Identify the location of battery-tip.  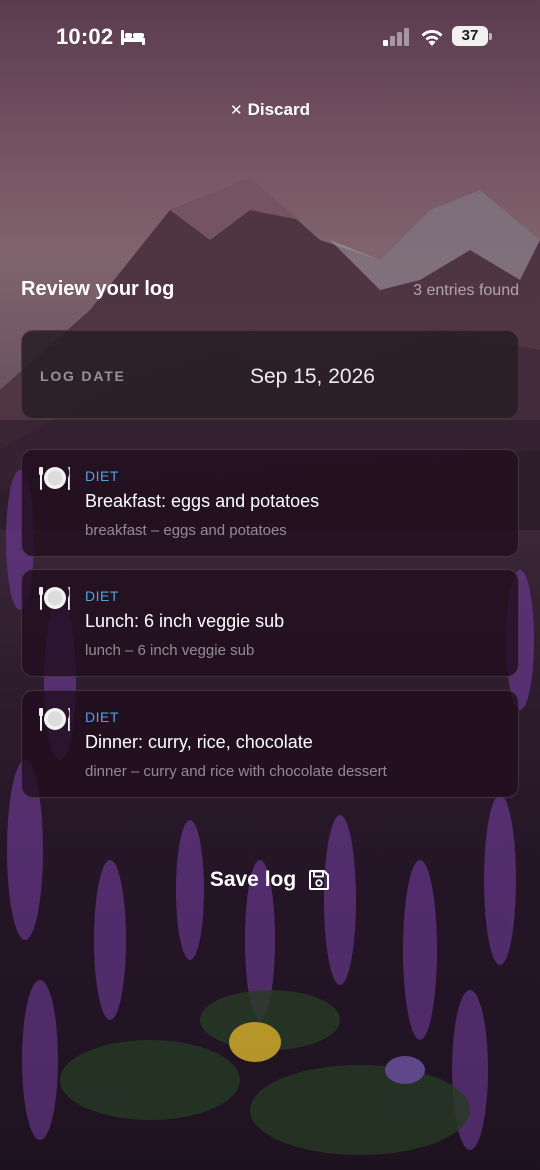
(490, 36).